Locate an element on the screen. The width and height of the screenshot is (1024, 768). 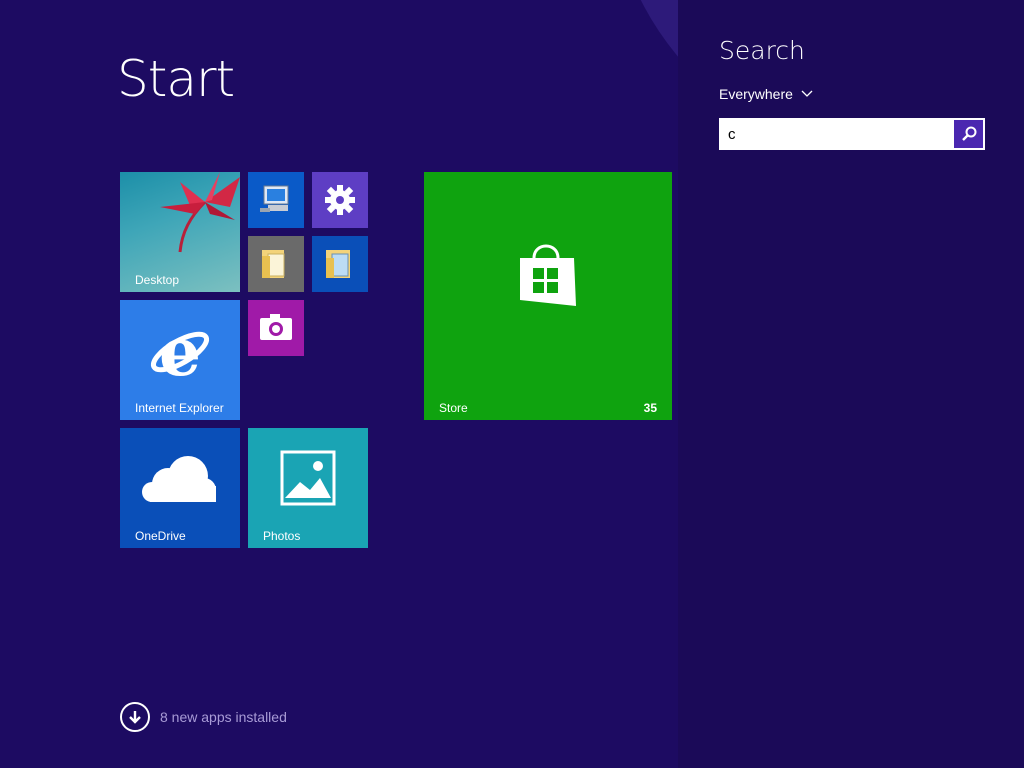
tile-internet-explorer-label: Internet Explorer is located at coordinates (179, 408).